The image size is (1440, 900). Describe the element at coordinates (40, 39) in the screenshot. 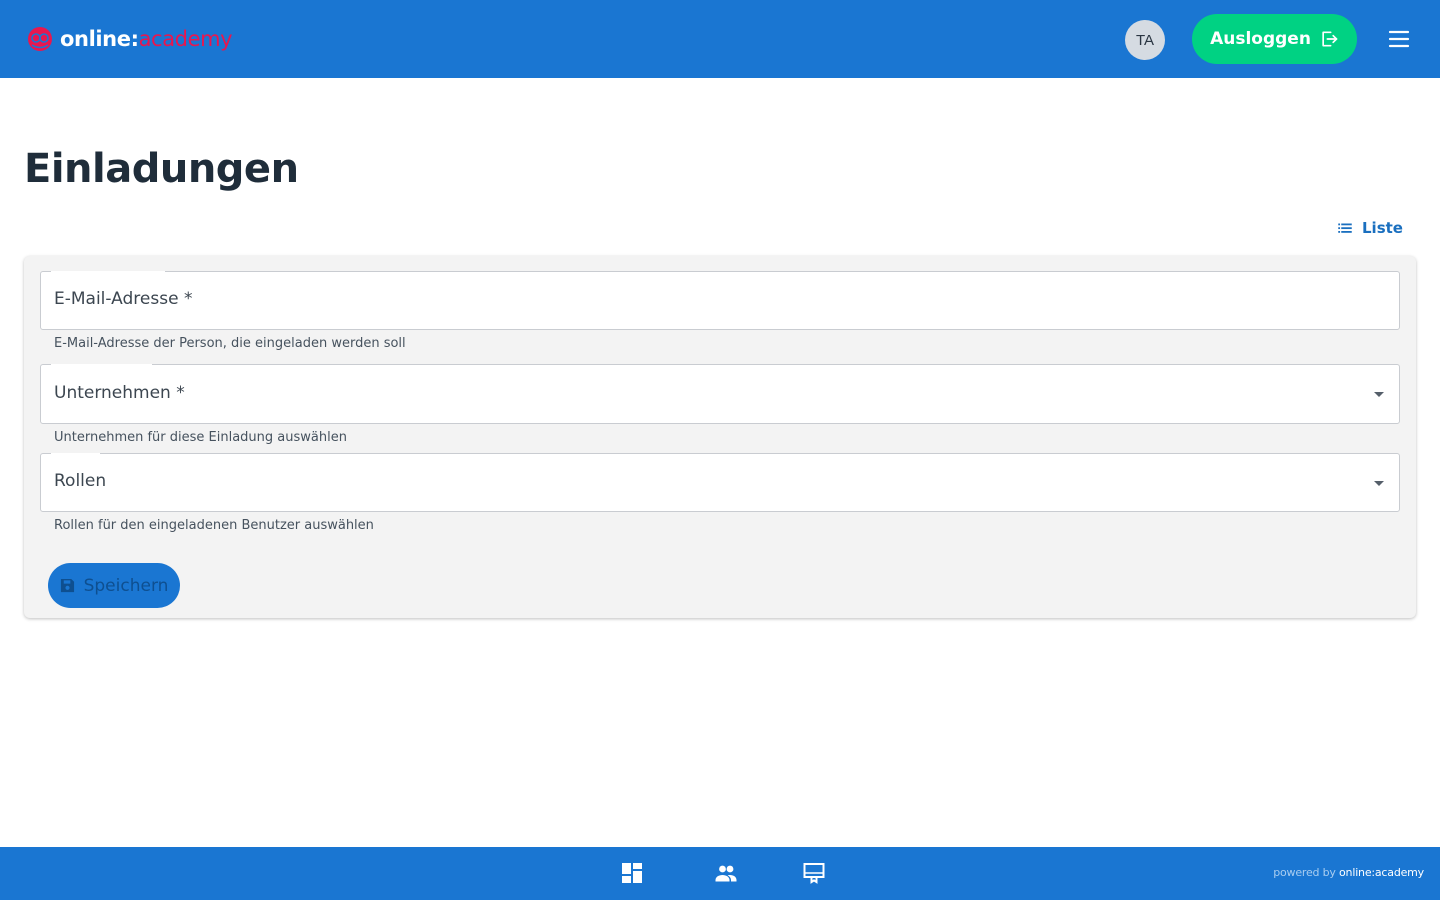

I see `logo-mark-icon` at that location.